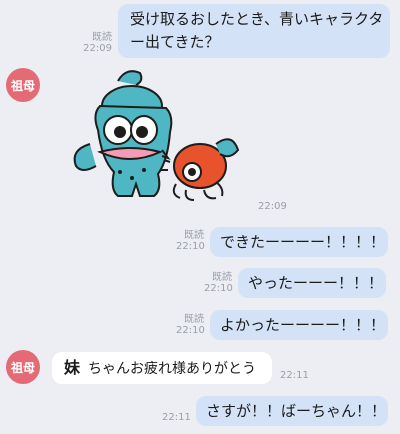  Describe the element at coordinates (272, 206) in the screenshot. I see `sticker-time: 22:09` at that location.